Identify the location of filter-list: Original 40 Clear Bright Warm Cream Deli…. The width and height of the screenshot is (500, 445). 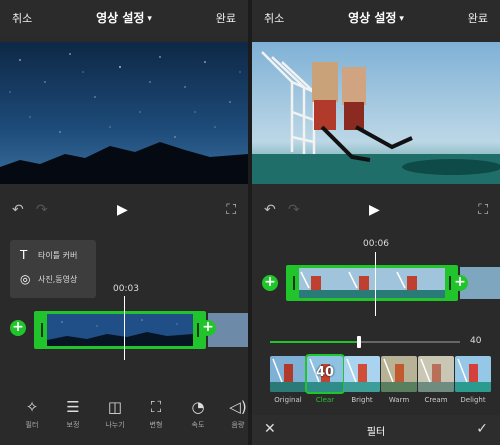
(385, 381).